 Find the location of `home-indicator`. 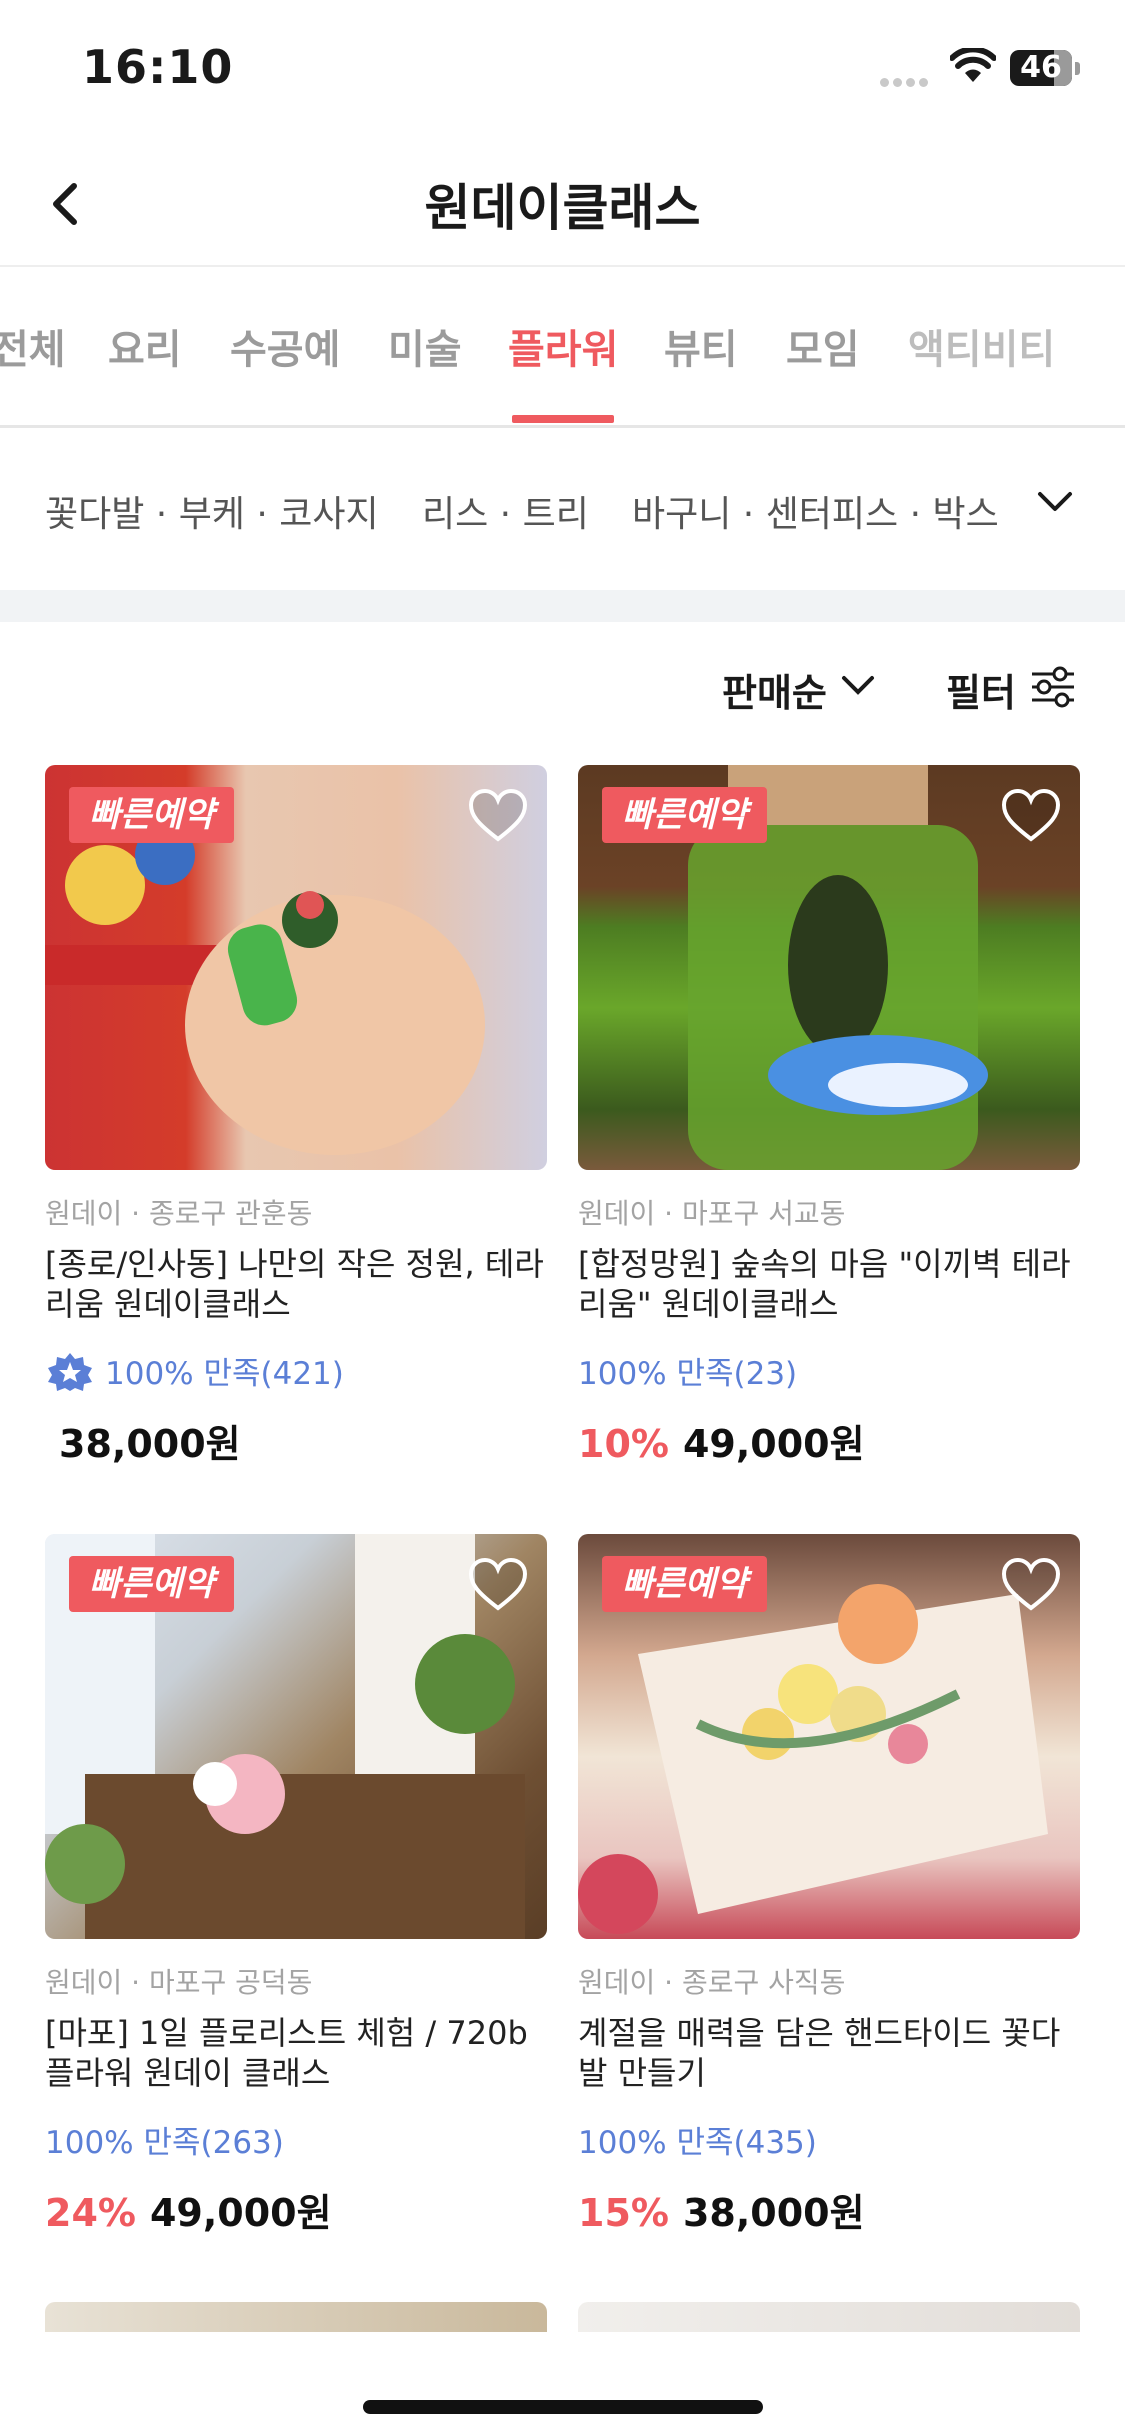

home-indicator is located at coordinates (563, 2407).